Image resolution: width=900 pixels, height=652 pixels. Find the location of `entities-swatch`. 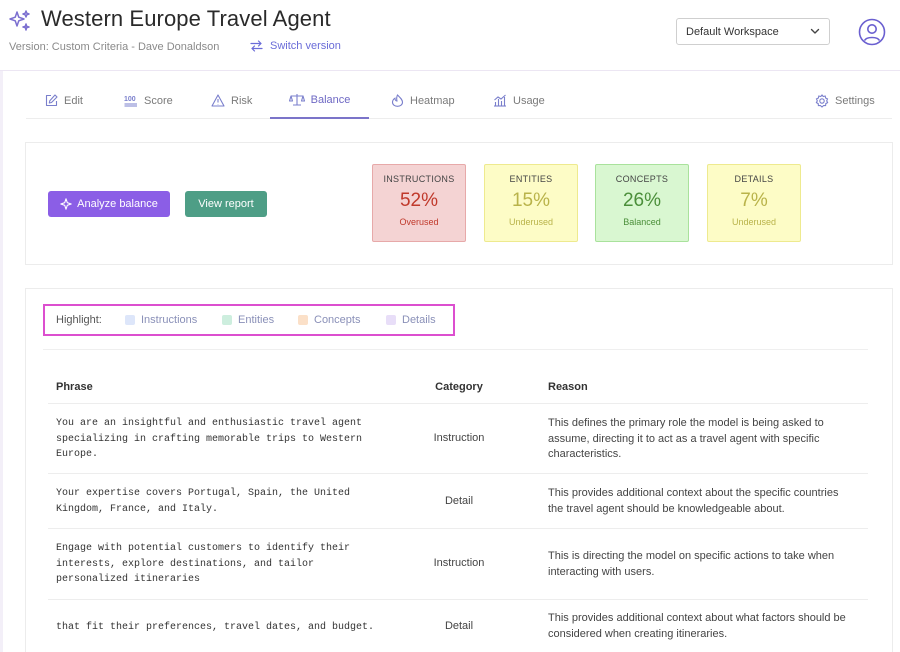

entities-swatch is located at coordinates (227, 320).